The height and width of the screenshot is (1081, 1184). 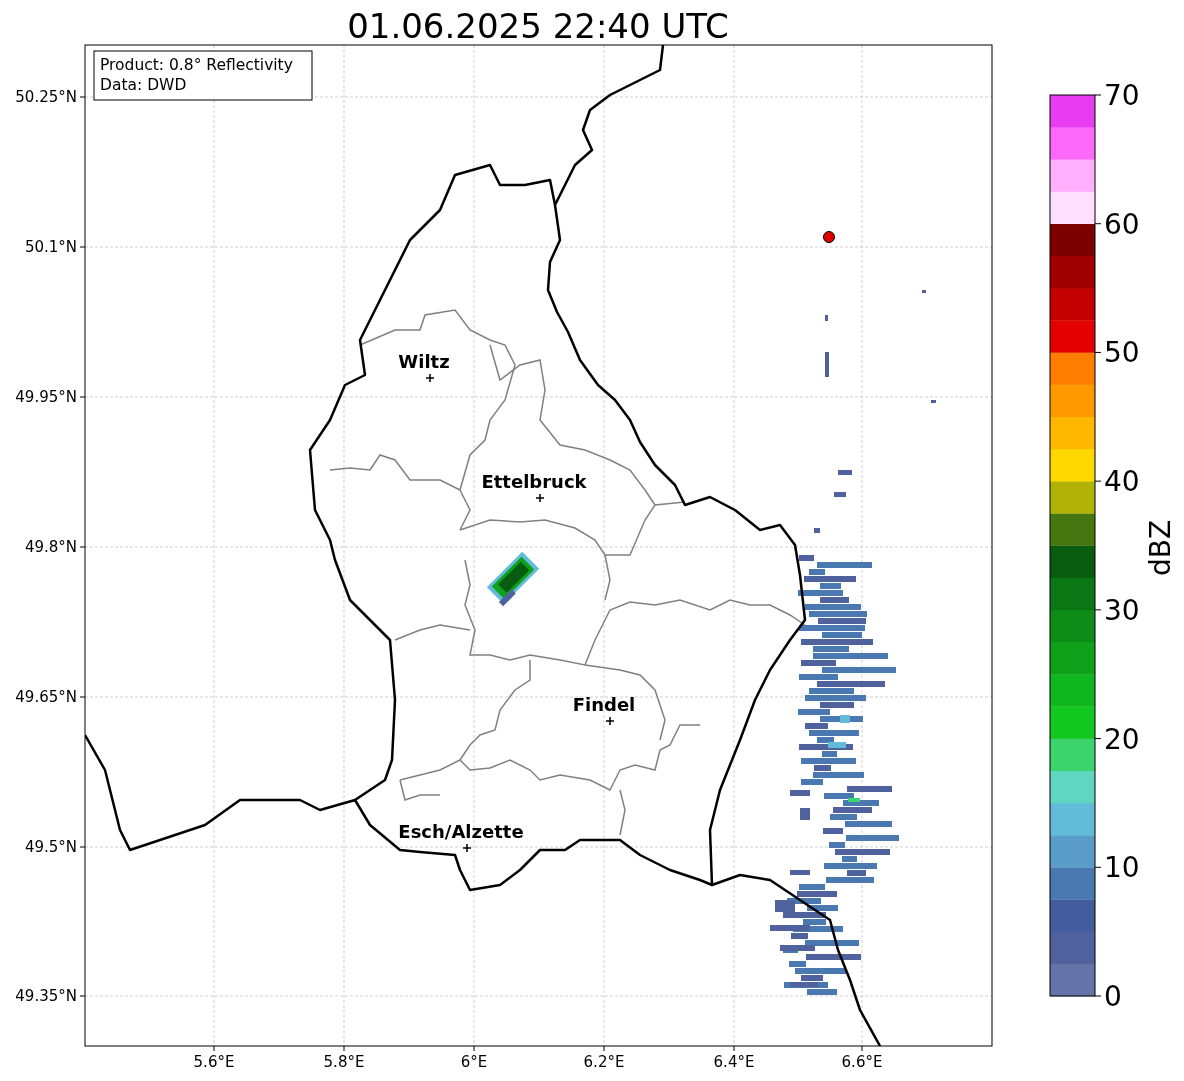 What do you see at coordinates (461, 831) in the screenshot?
I see `city-label: Esch/Alzette` at bounding box center [461, 831].